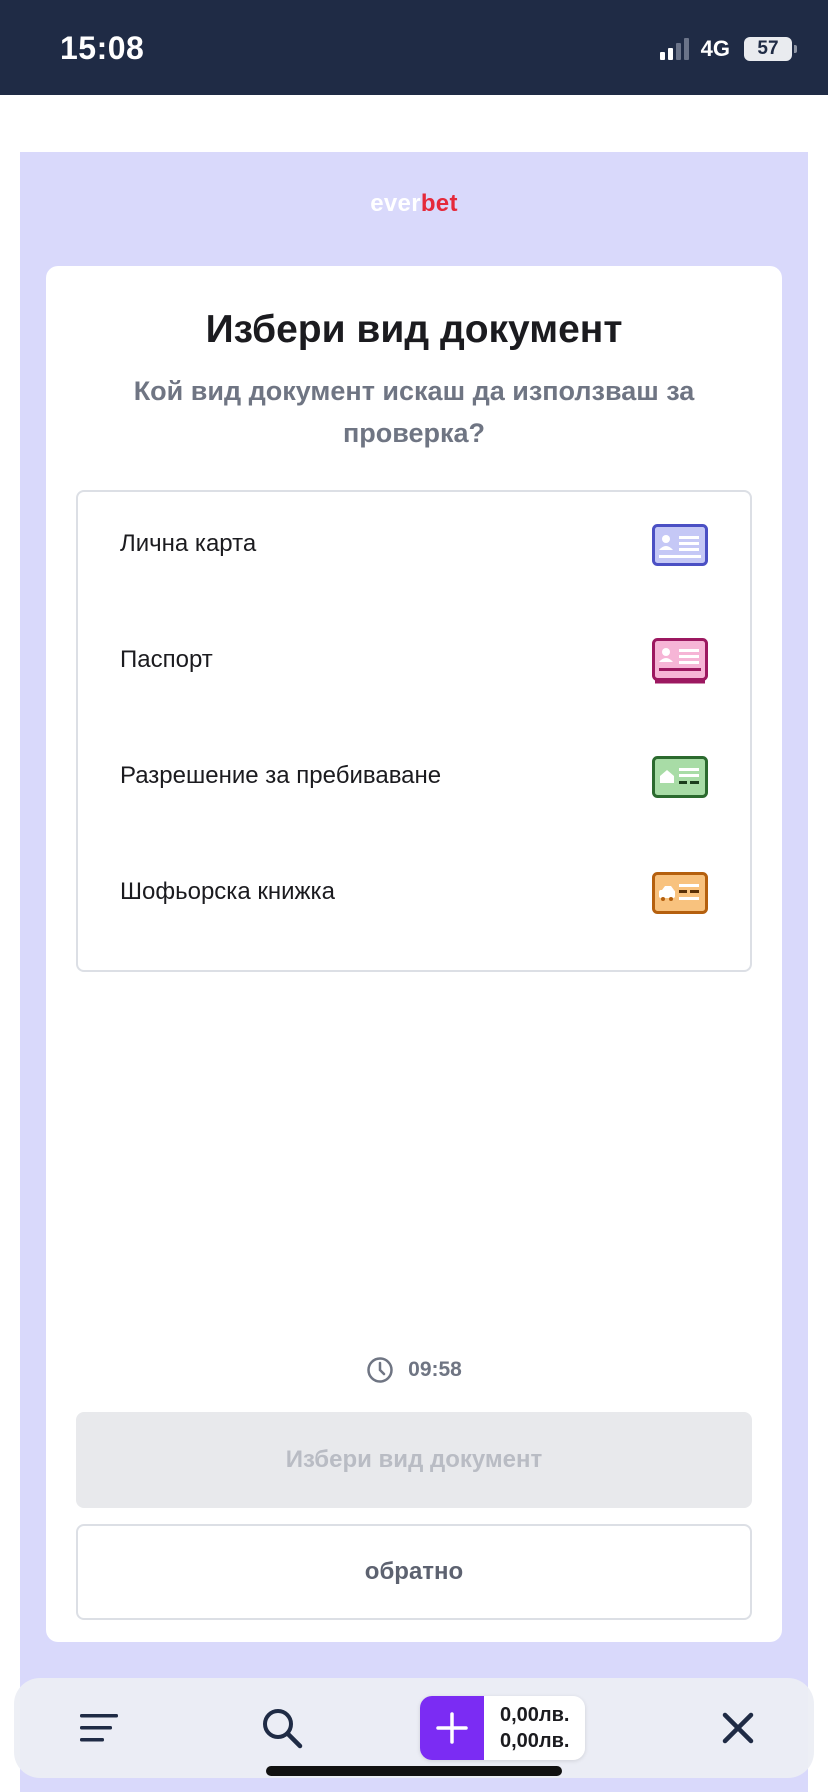 The width and height of the screenshot is (828, 1792). What do you see at coordinates (166, 659) in the screenshot?
I see `document-option-label: Паспорт` at bounding box center [166, 659].